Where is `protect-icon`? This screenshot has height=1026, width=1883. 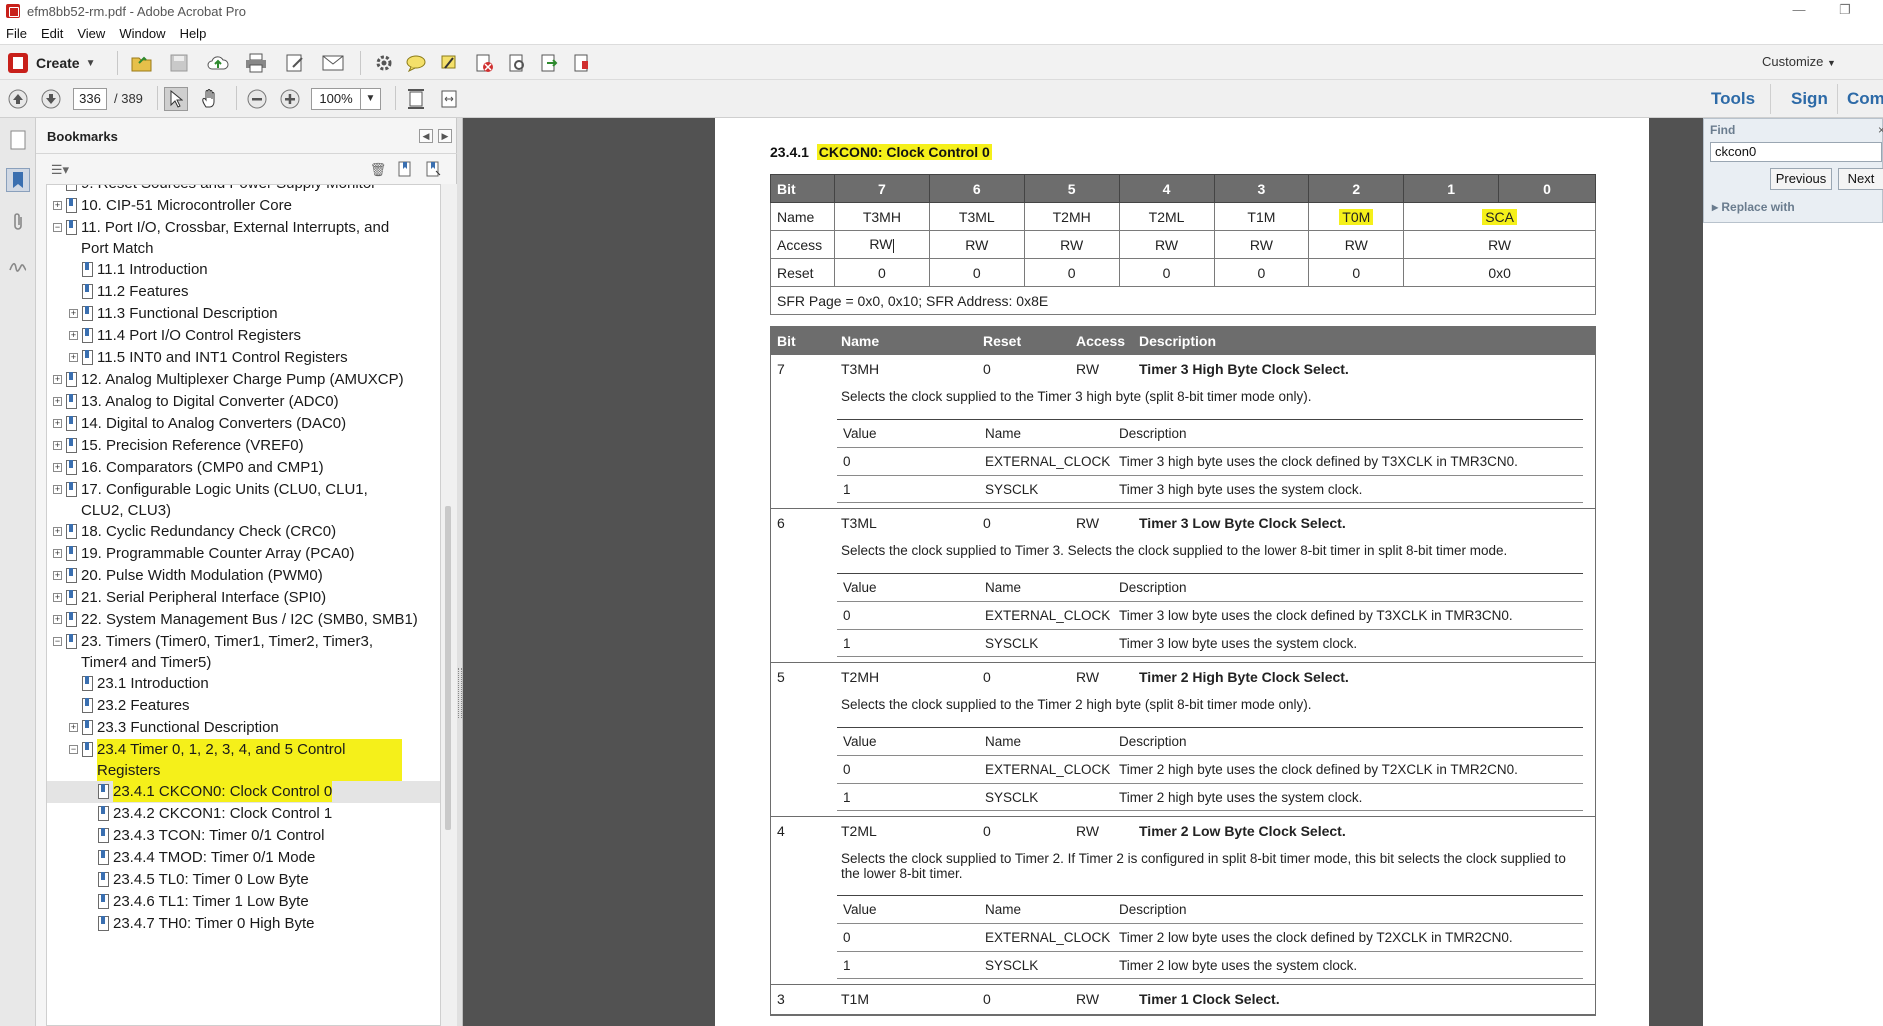 protect-icon is located at coordinates (582, 63).